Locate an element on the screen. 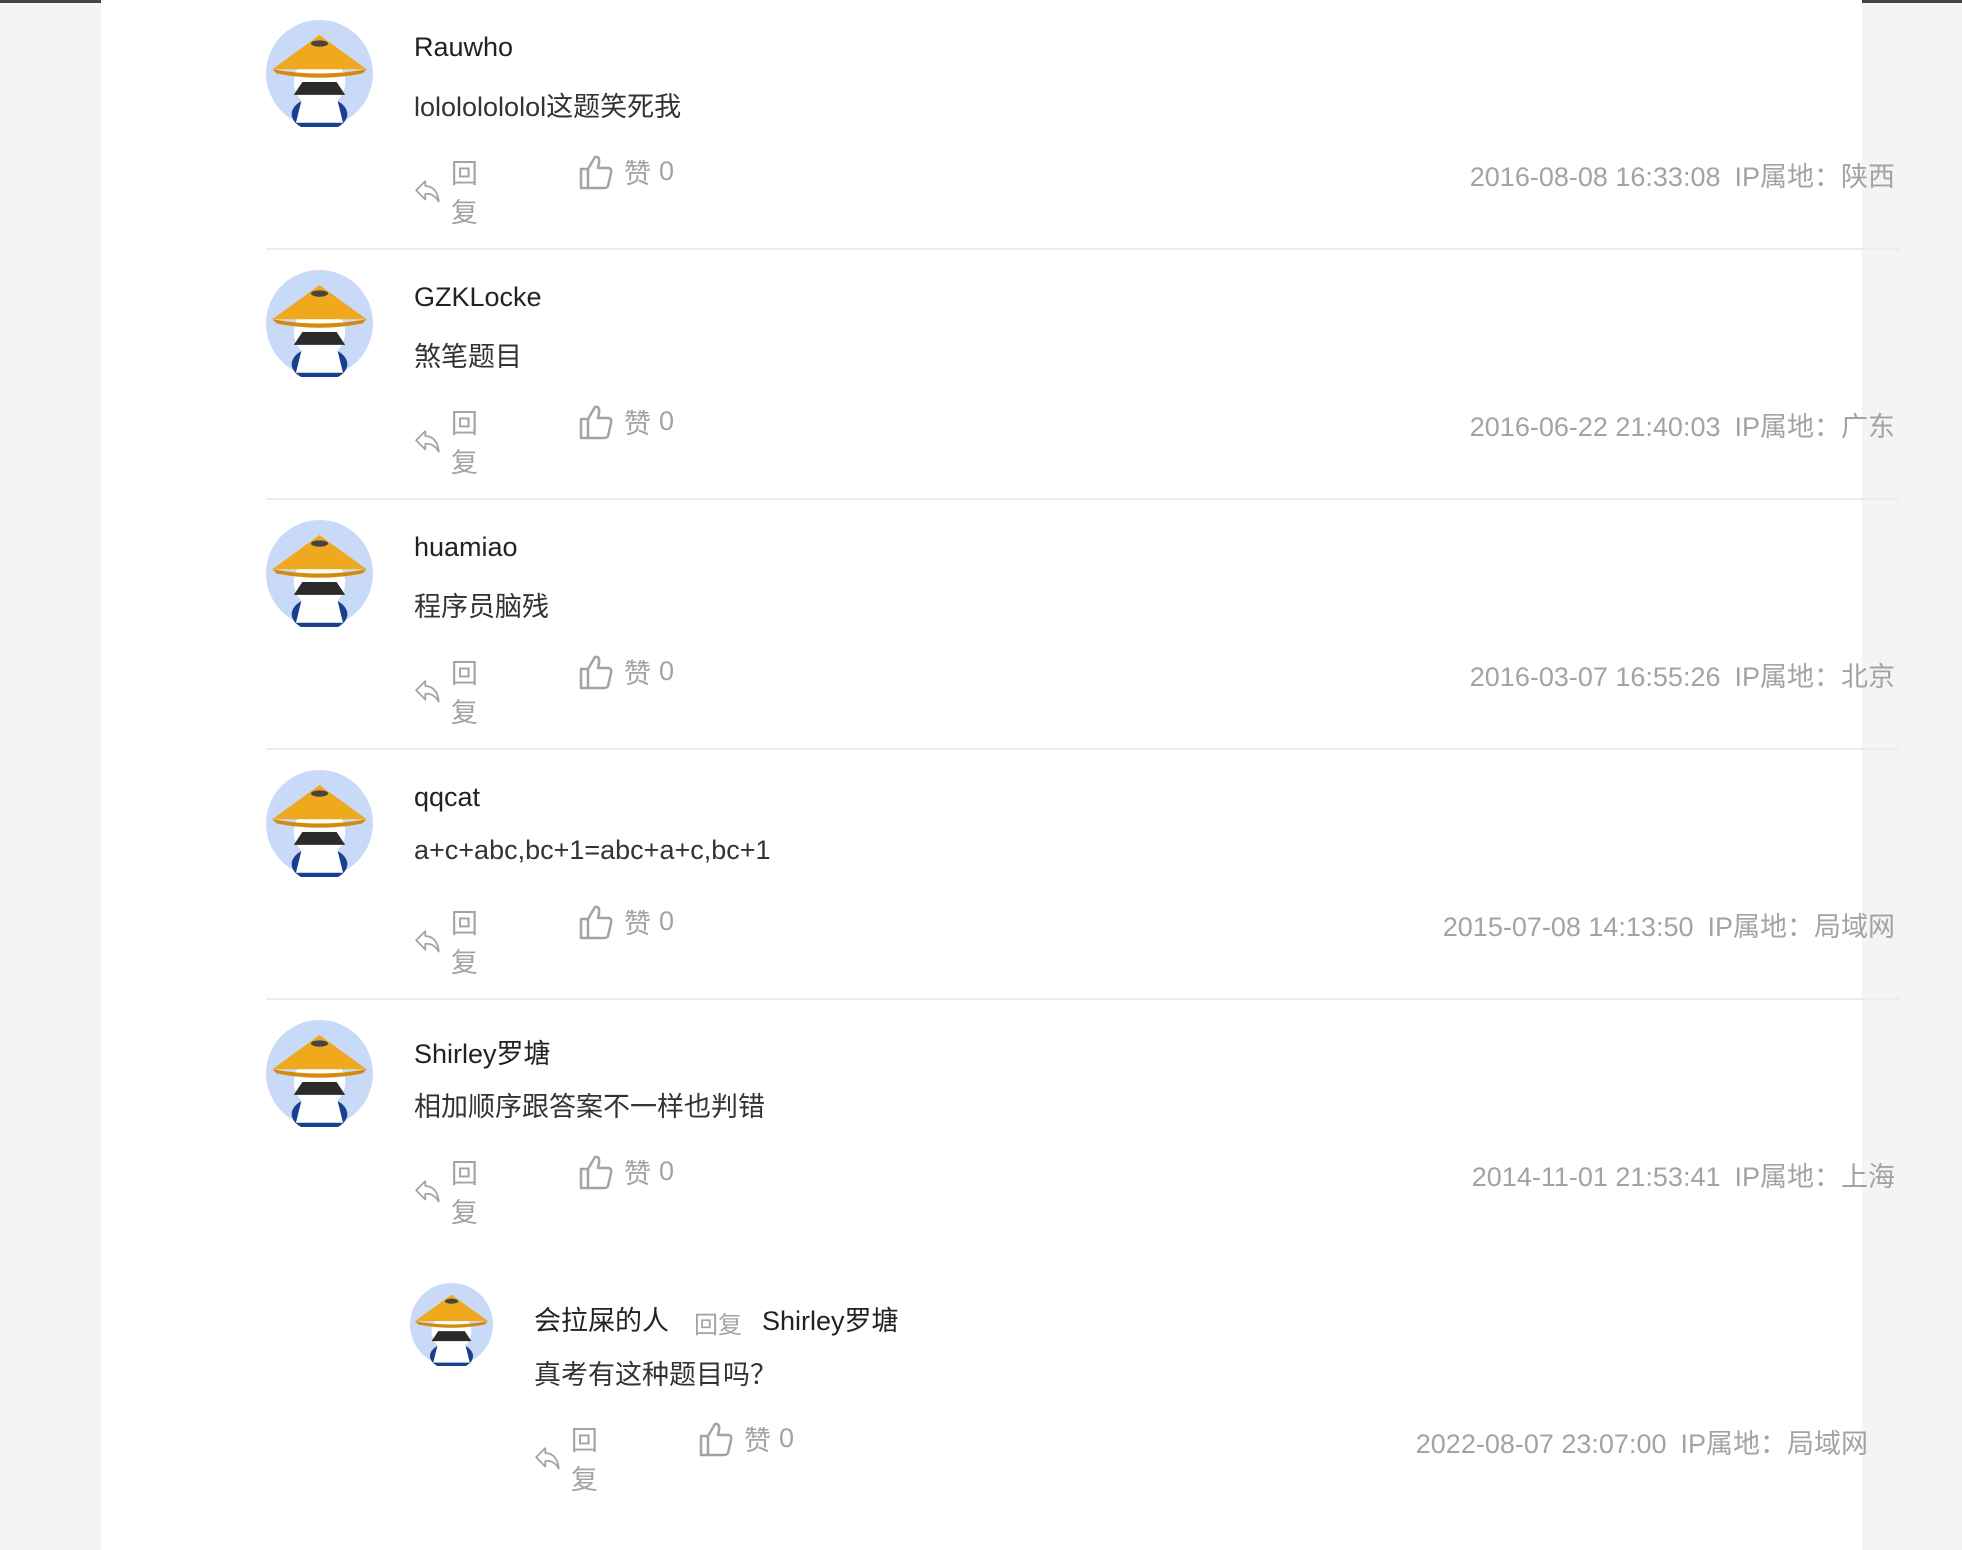 The height and width of the screenshot is (1550, 1962). comment-meta: 2015-07-08 14:13:50 IP属地：局域网 is located at coordinates (1669, 924).